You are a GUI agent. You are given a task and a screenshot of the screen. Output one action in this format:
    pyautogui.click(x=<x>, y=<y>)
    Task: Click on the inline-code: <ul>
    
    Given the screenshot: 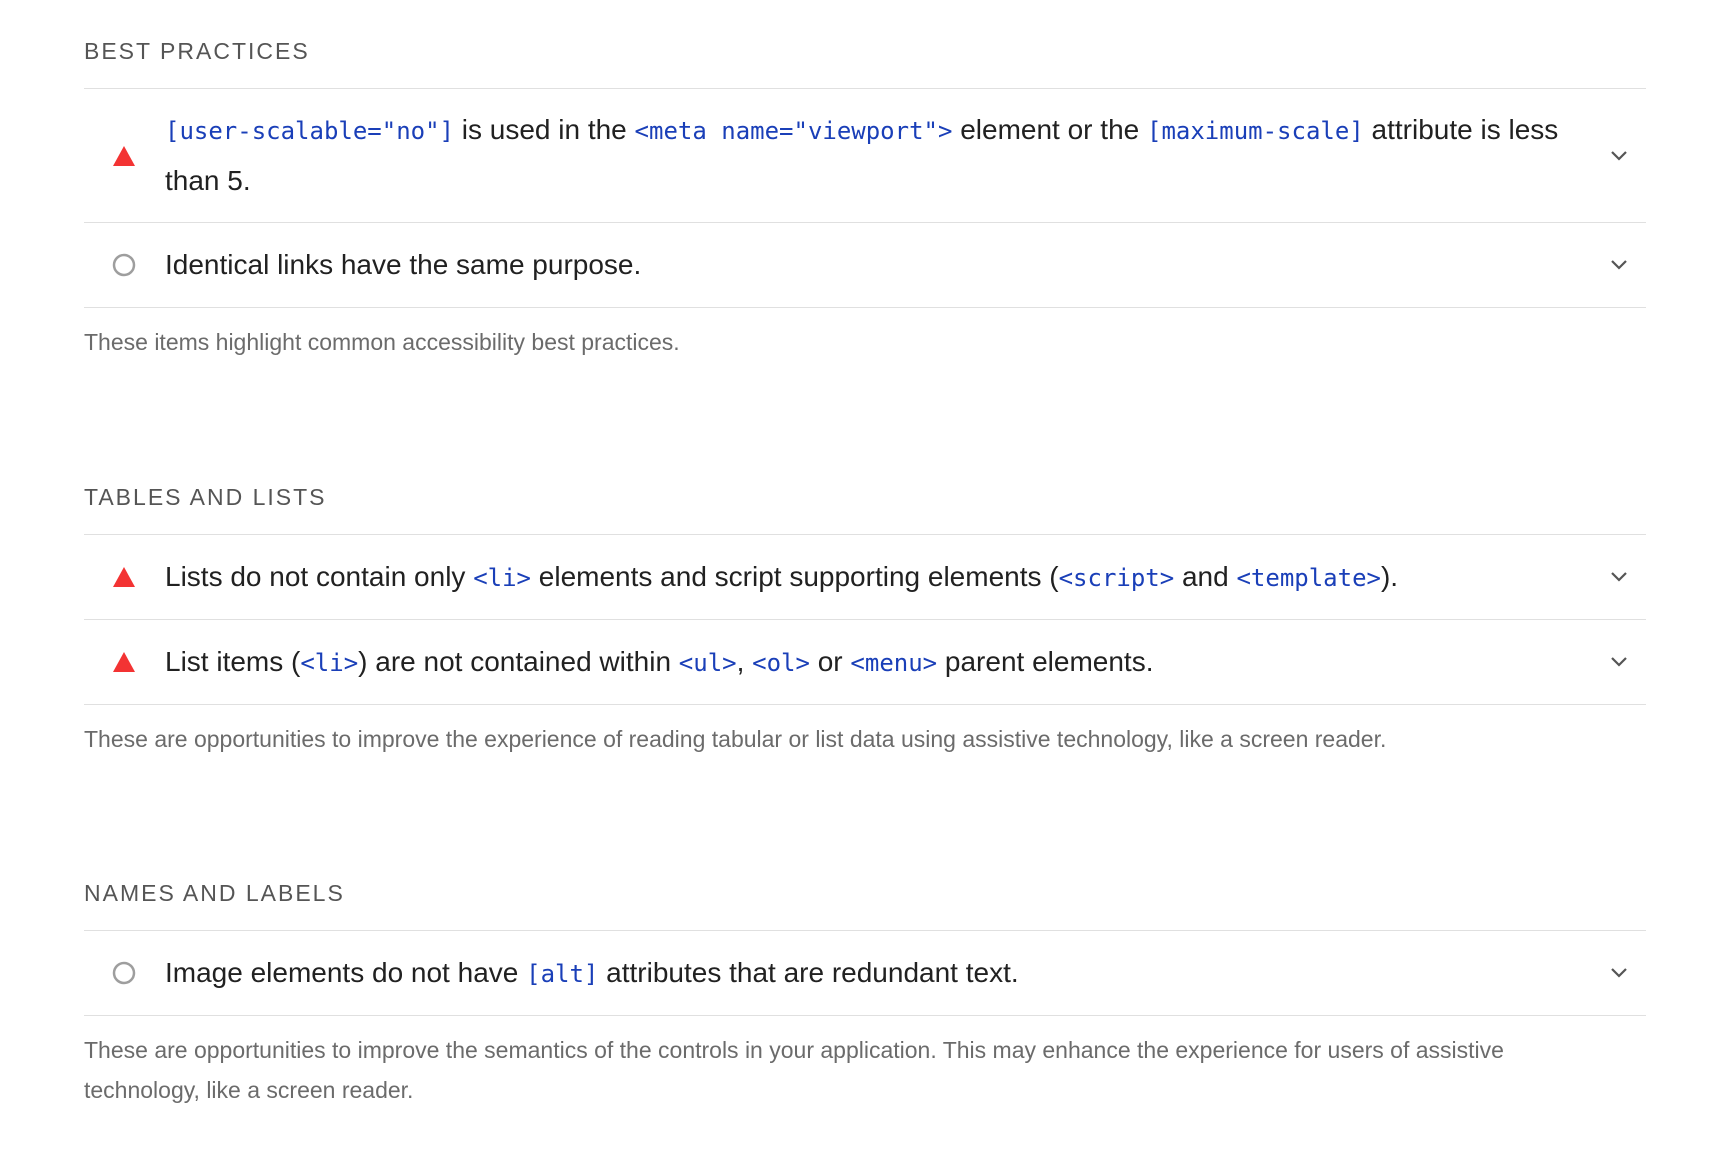 What is the action you would take?
    pyautogui.click(x=707, y=662)
    